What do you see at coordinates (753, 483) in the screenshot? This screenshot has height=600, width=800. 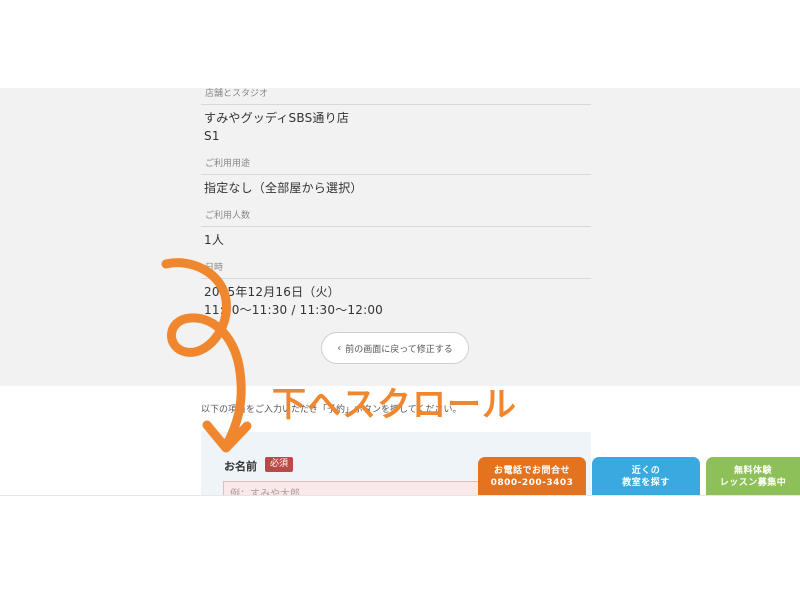 I see `trial-cta-line2: レッスン募集中` at bounding box center [753, 483].